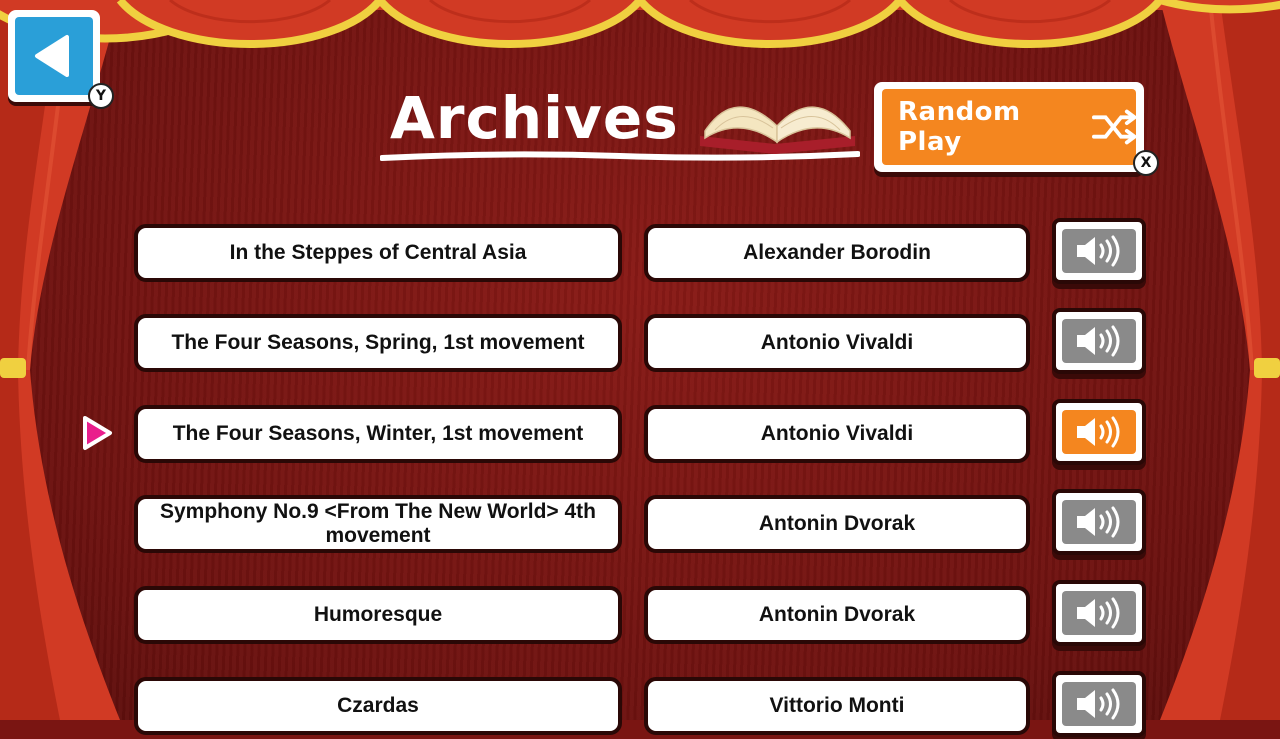 This screenshot has height=739, width=1280. I want to click on track-title: The Four Seasons, Spring, 1st movement, so click(378, 343).